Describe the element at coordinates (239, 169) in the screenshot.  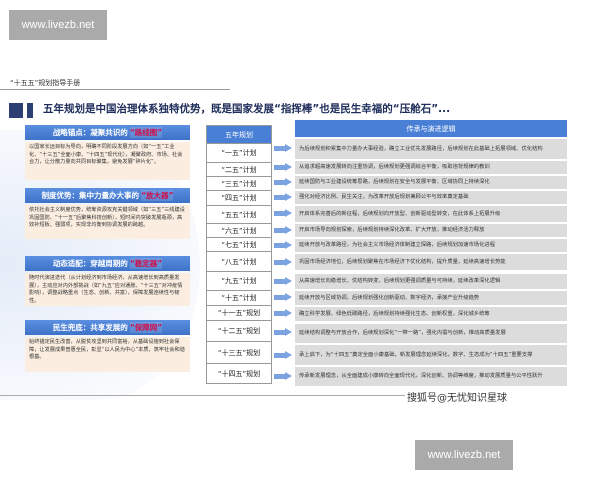
I see `plan-row: “二五”计划` at that location.